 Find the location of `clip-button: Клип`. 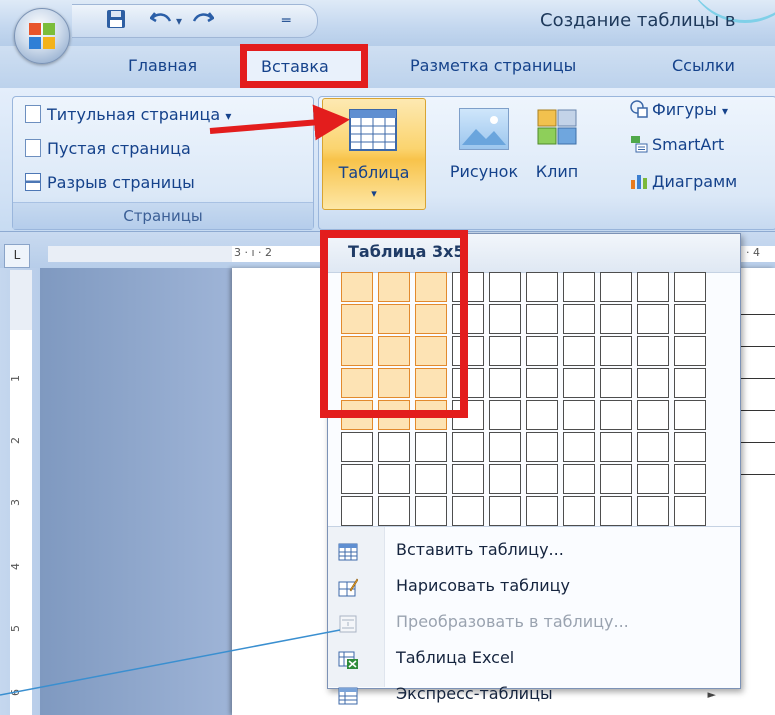

clip-button: Клип is located at coordinates (557, 153).